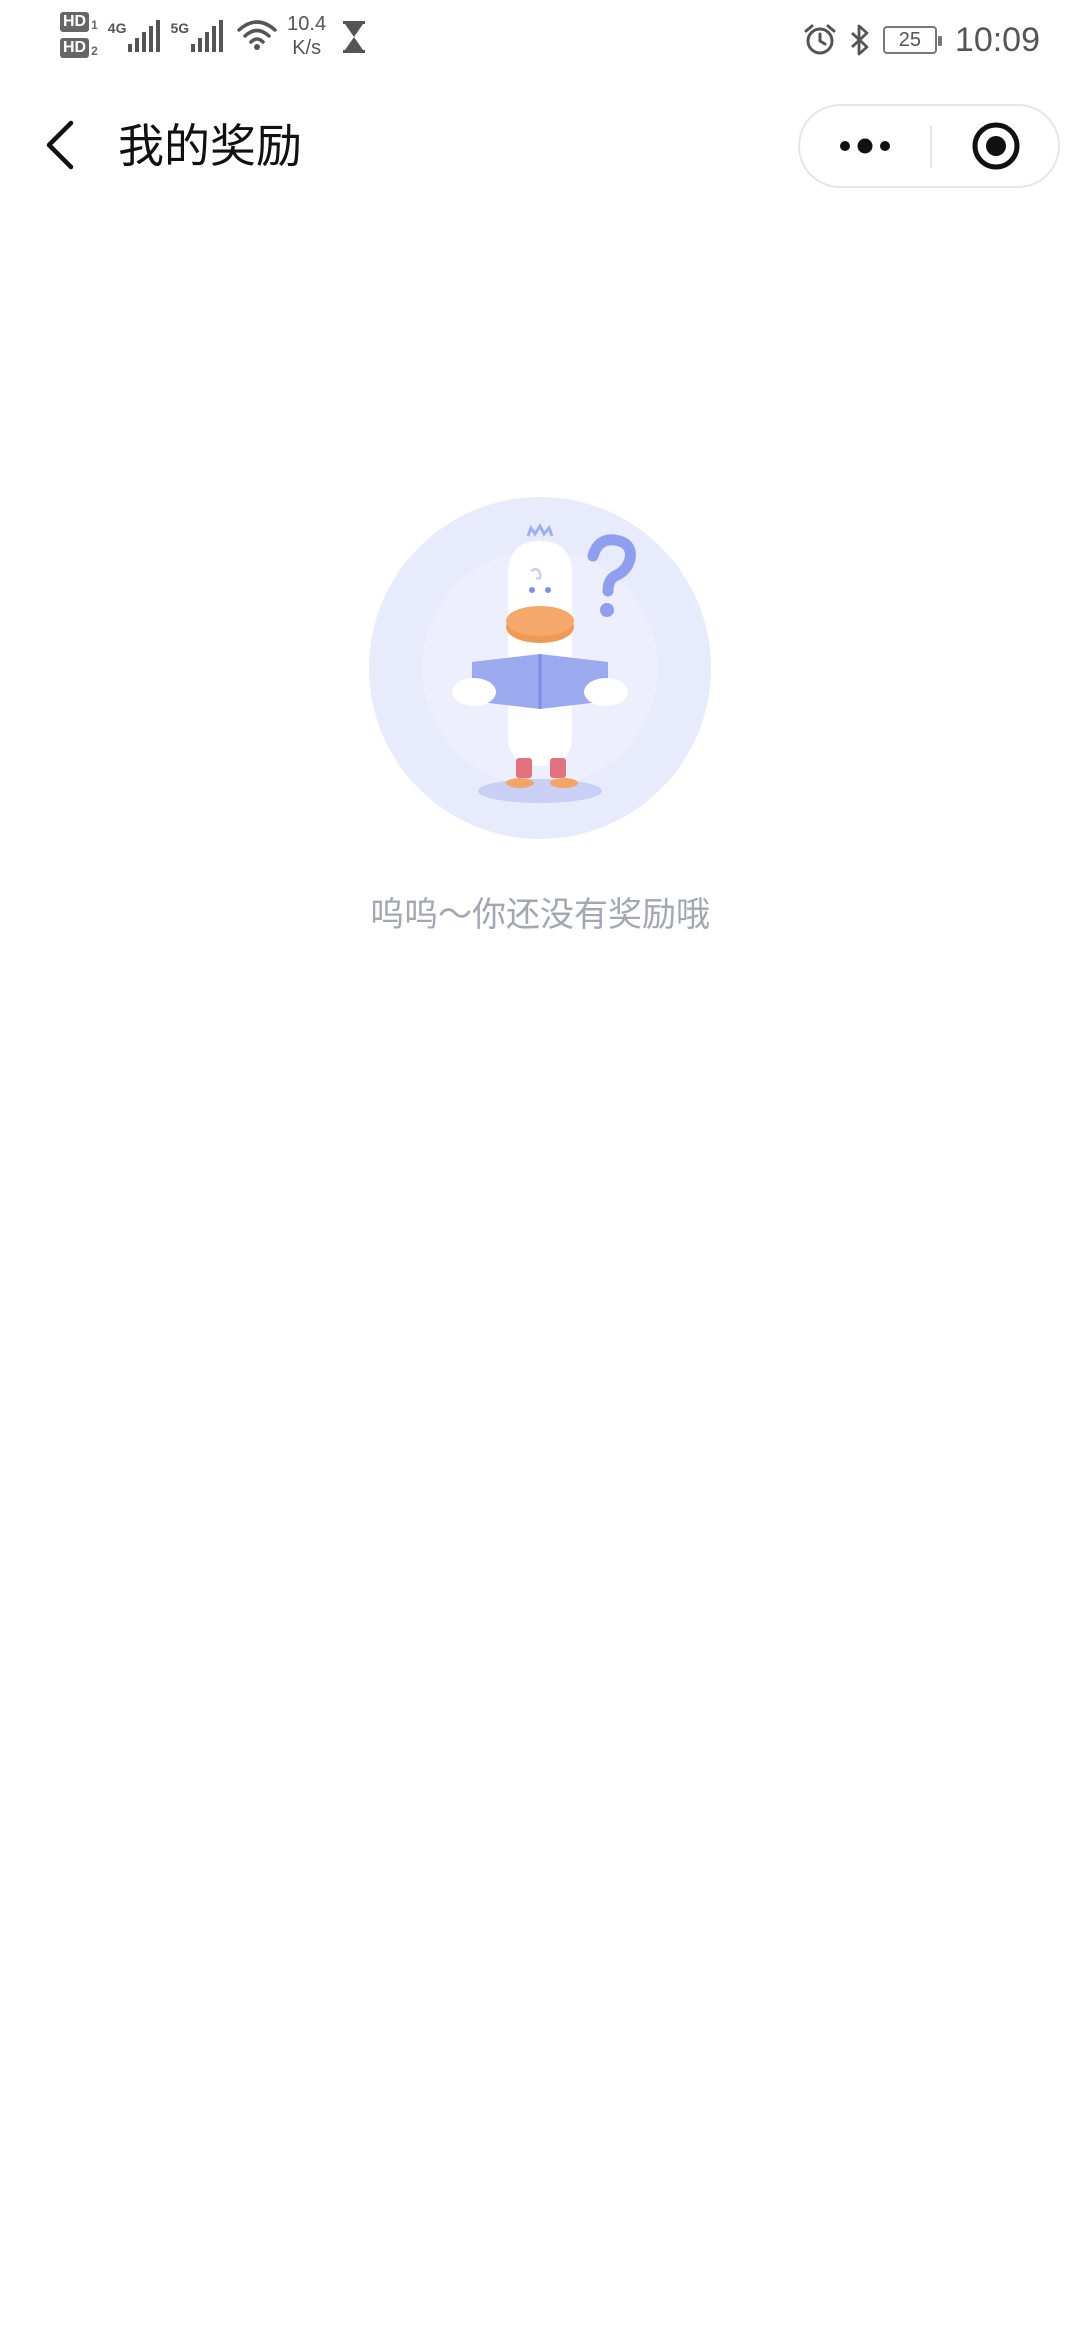  I want to click on battery-icon: 25, so click(912, 40).